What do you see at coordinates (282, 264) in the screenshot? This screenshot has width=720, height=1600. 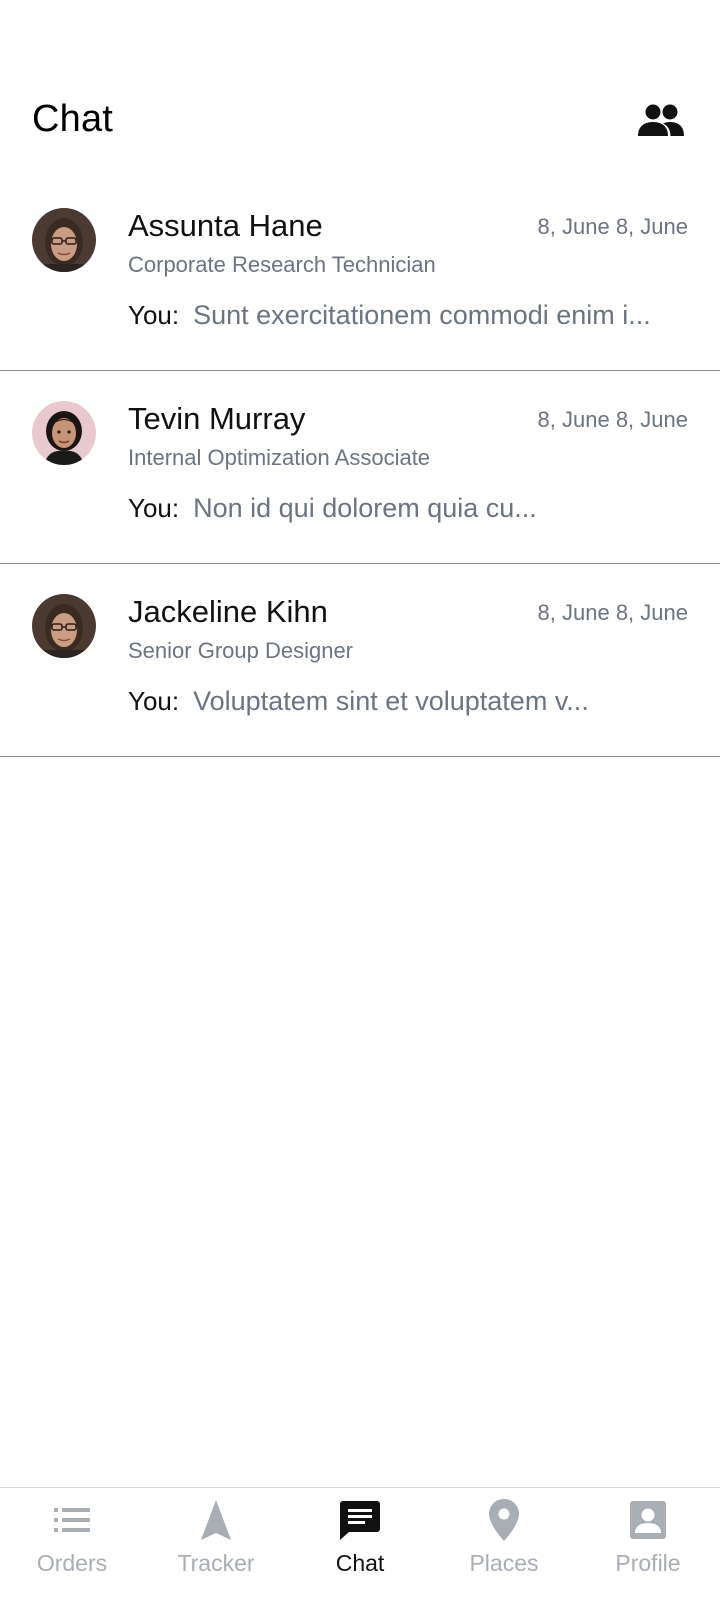 I see `contact-role: Corporate Research Technician` at bounding box center [282, 264].